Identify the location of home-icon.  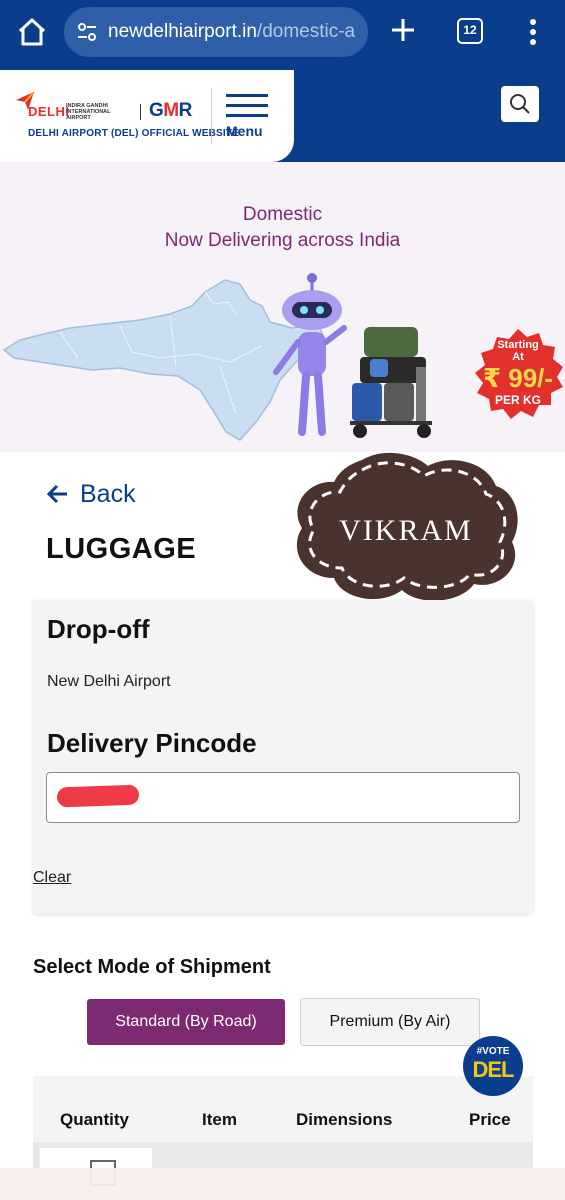
(32, 32).